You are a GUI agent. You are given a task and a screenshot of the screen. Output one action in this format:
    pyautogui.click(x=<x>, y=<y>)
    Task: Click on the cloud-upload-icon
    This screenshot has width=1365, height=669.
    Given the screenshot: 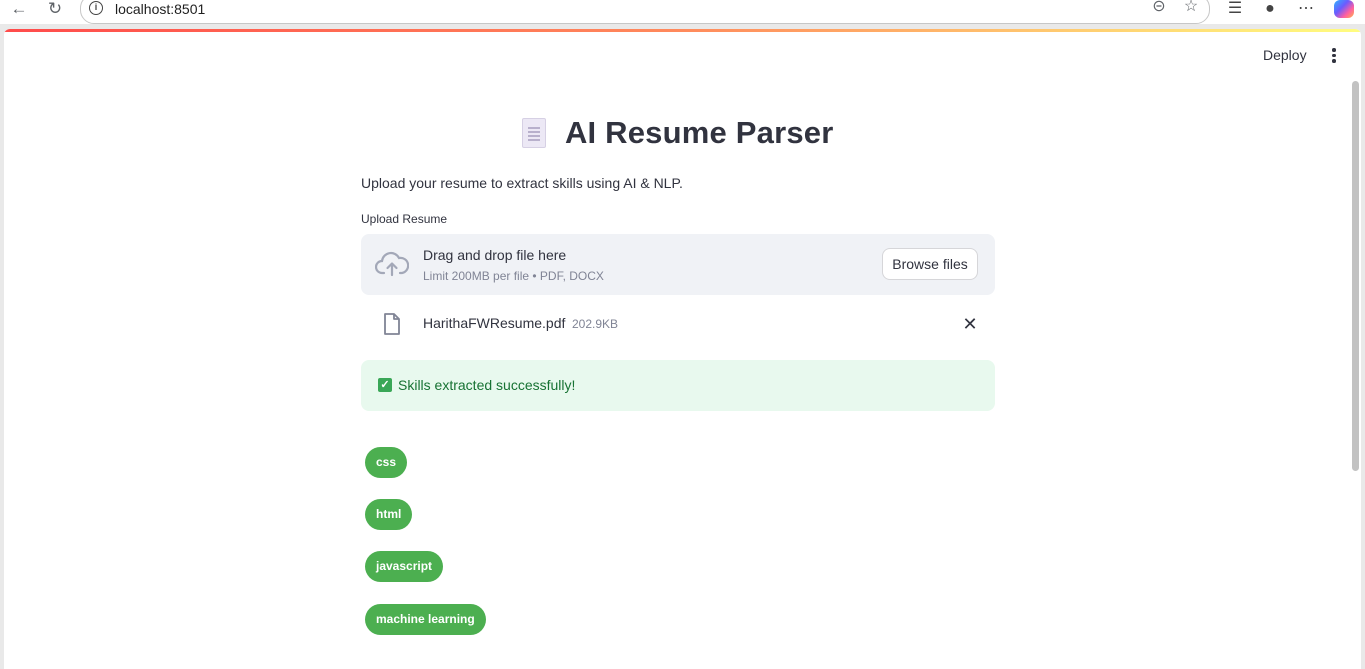 What is the action you would take?
    pyautogui.click(x=392, y=264)
    